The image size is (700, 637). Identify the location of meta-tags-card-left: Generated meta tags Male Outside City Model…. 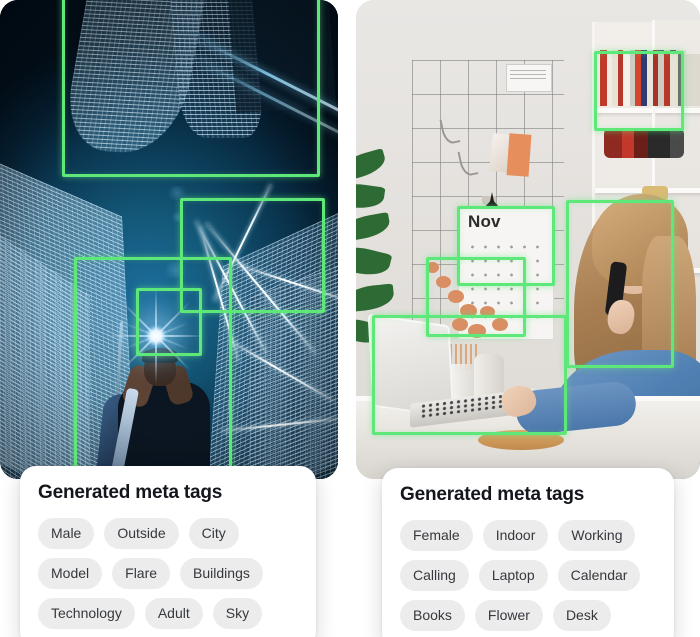
(168, 551).